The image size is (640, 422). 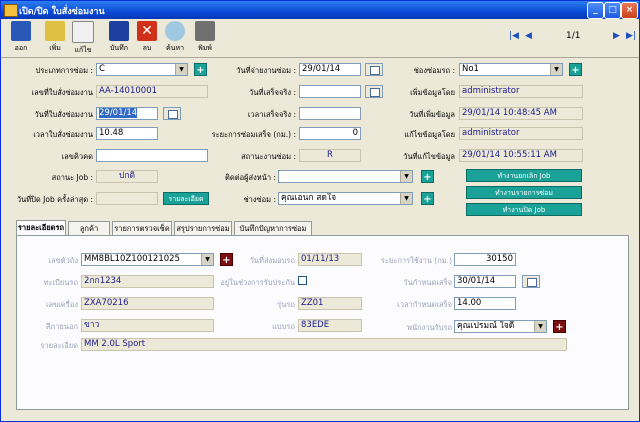 I want to click on order-time-field: 10.48, so click(x=127, y=133).